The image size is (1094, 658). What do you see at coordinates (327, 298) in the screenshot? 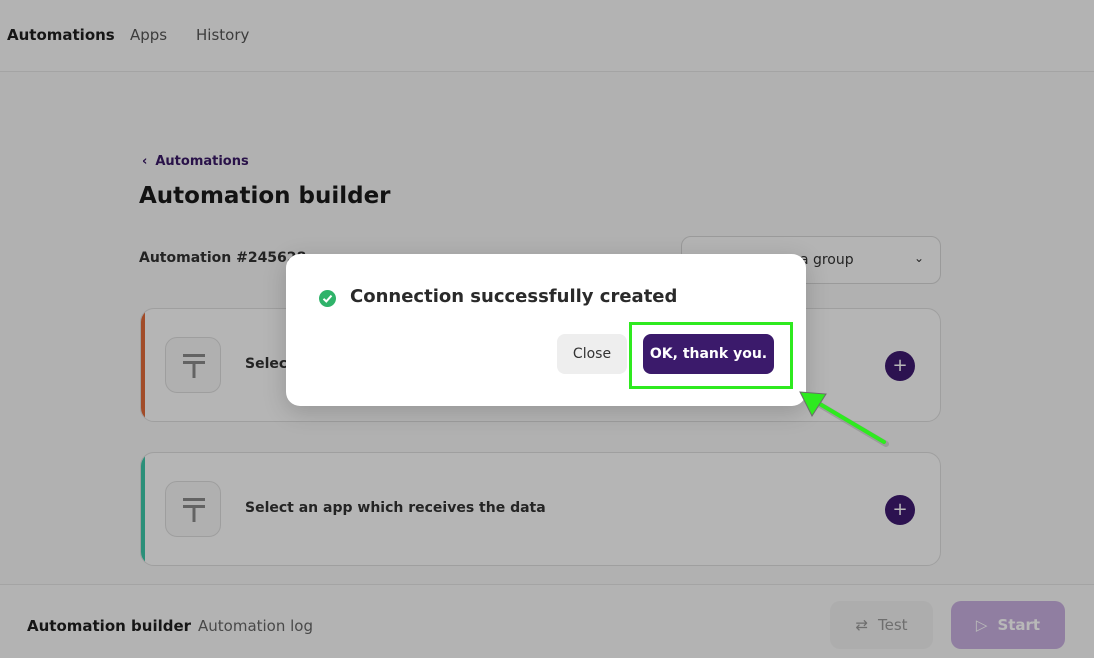
I see `check-circle-icon` at bounding box center [327, 298].